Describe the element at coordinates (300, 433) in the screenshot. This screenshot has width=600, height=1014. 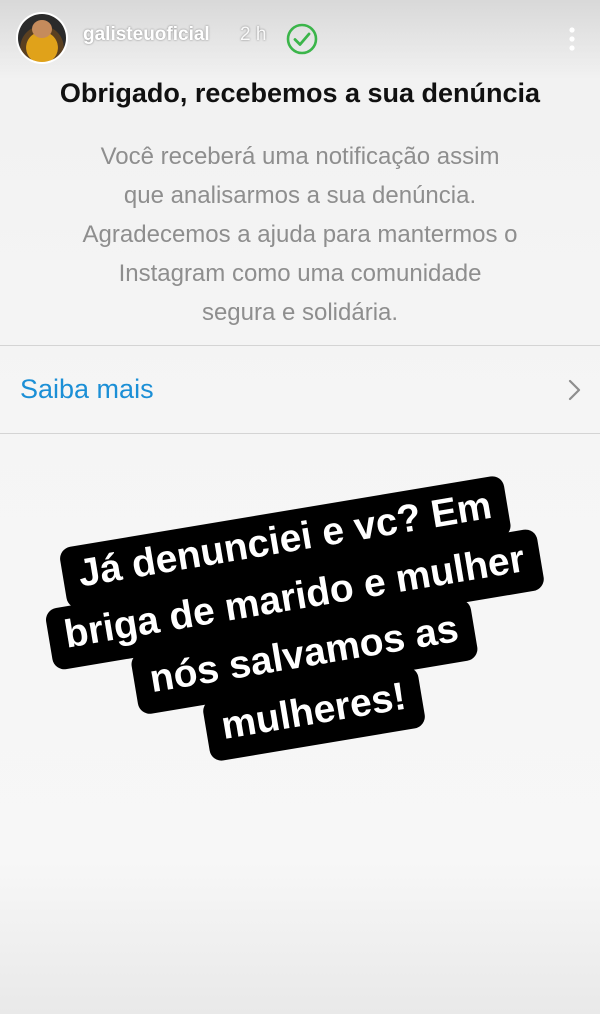
I see `divider-bottom` at that location.